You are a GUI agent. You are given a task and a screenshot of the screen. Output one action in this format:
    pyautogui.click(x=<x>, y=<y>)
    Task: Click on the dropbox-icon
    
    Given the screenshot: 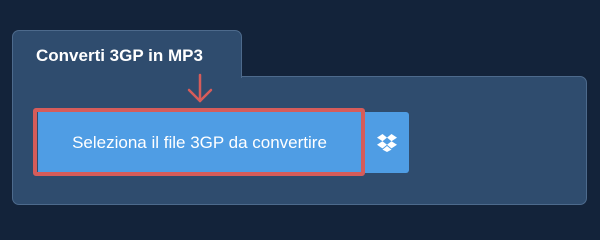 What is the action you would take?
    pyautogui.click(x=387, y=142)
    